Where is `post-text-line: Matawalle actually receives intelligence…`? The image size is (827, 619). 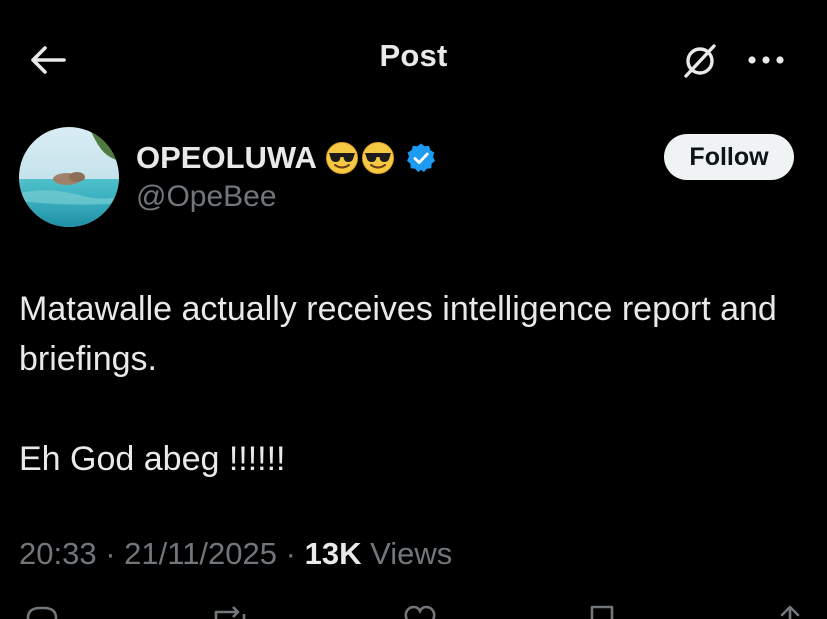 post-text-line: Matawalle actually receives intelligence… is located at coordinates (398, 334).